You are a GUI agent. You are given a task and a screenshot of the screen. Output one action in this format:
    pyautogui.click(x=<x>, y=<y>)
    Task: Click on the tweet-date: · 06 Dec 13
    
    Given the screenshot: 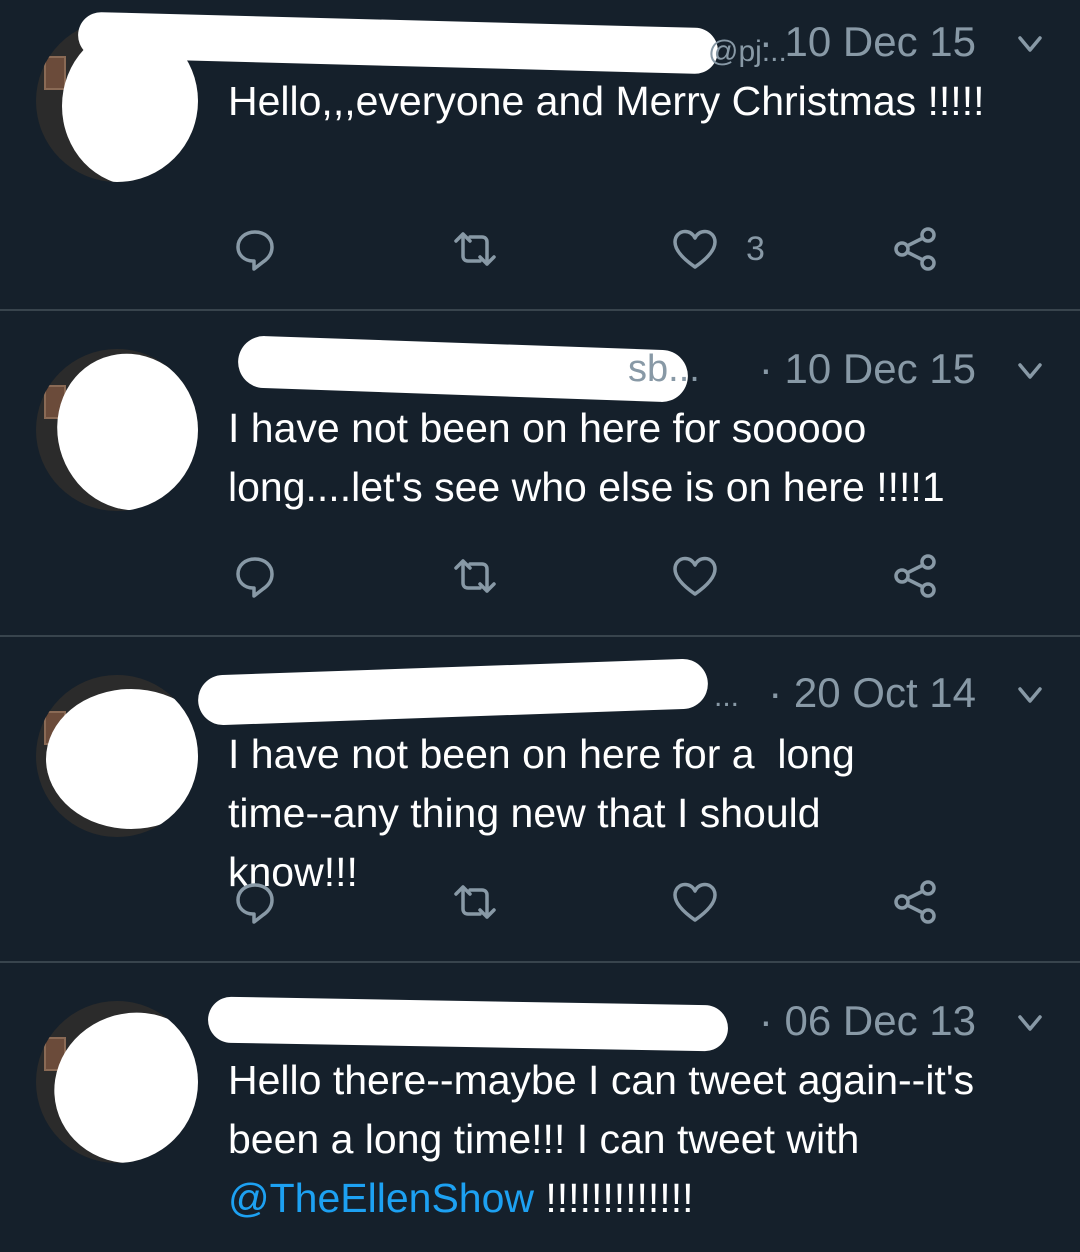 What is the action you would take?
    pyautogui.click(x=867, y=1021)
    